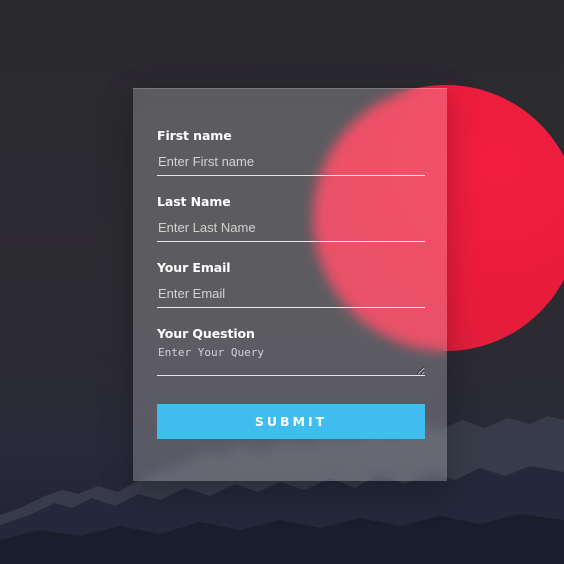 The width and height of the screenshot is (564, 564). Describe the element at coordinates (291, 162) in the screenshot. I see `first-name-input` at that location.